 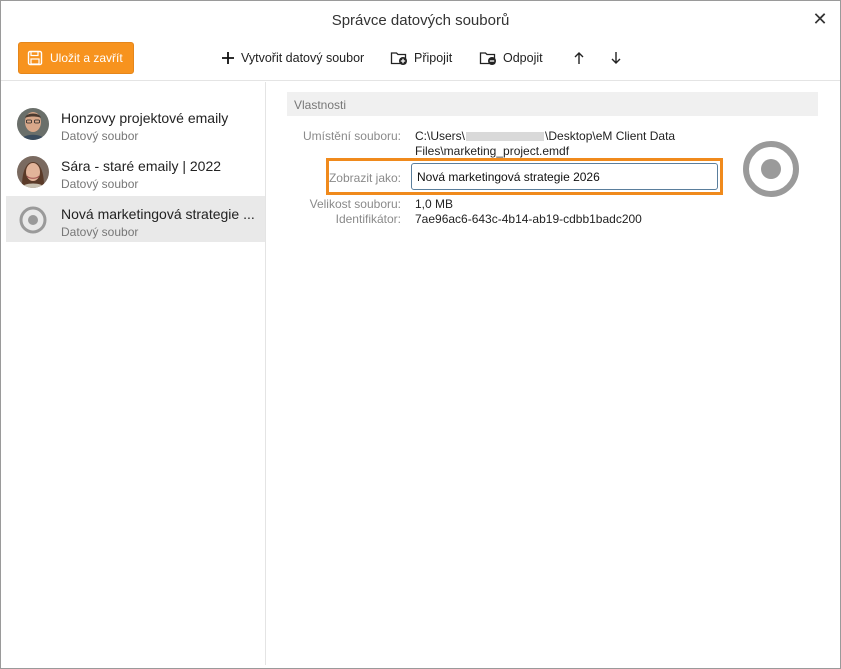 I want to click on close-button: ✕, so click(x=820, y=19).